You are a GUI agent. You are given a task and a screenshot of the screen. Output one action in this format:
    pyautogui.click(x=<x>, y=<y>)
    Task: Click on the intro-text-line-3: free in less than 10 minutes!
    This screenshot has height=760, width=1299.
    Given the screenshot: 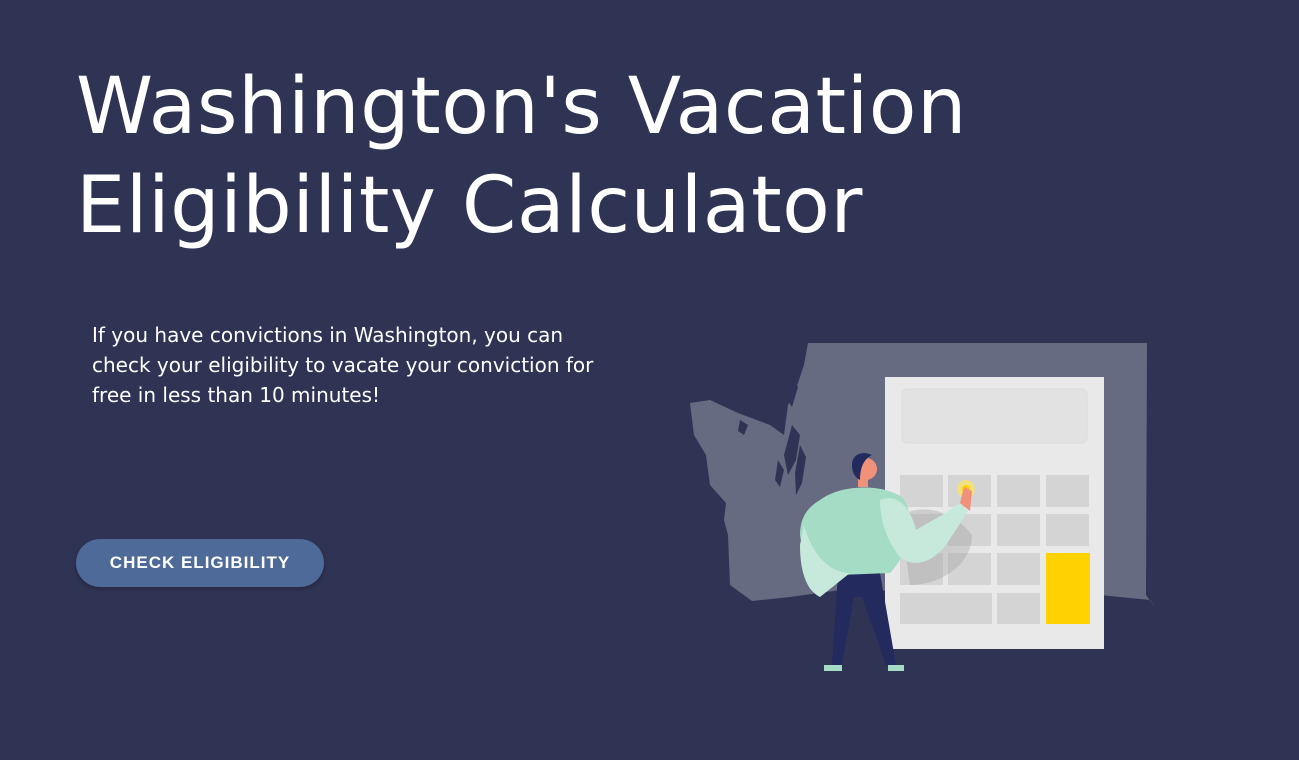 What is the action you would take?
    pyautogui.click(x=236, y=395)
    